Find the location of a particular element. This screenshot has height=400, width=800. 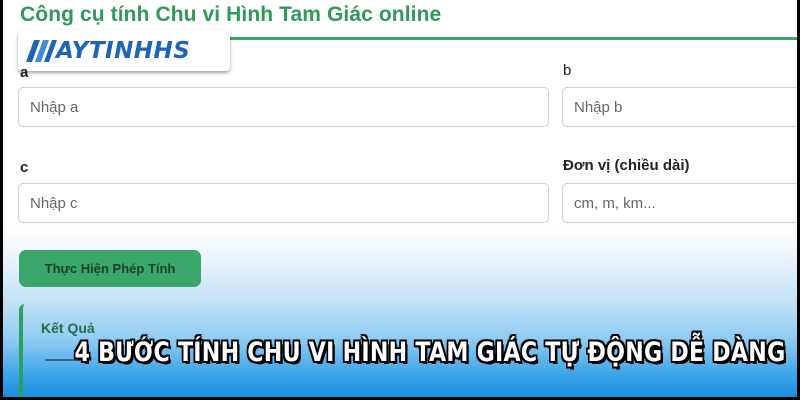

site-logo: AYTINHHS is located at coordinates (124, 50).